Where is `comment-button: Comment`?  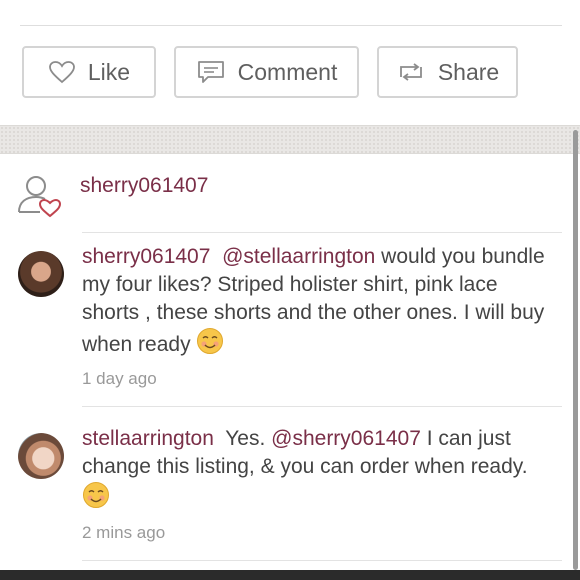 comment-button: Comment is located at coordinates (266, 72).